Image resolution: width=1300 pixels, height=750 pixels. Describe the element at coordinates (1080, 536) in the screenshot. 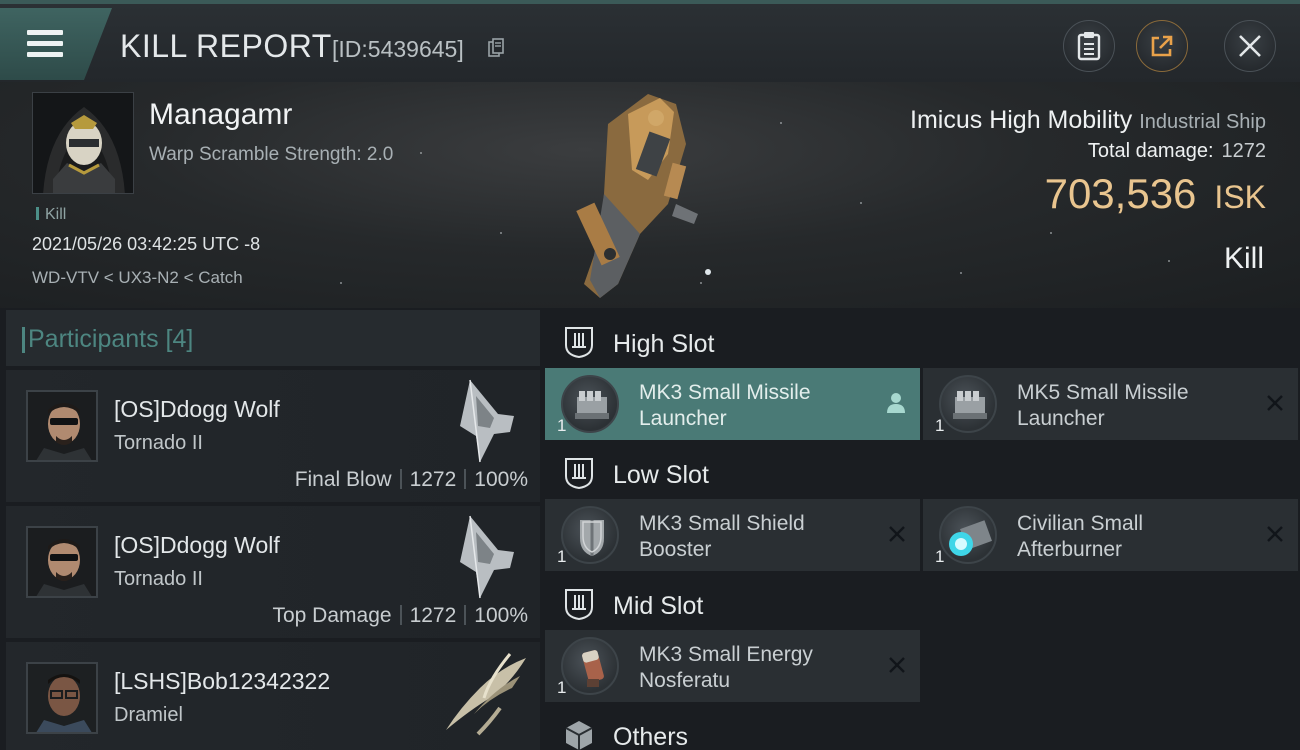

I see `module-name: Civilian Small Afterburner` at that location.